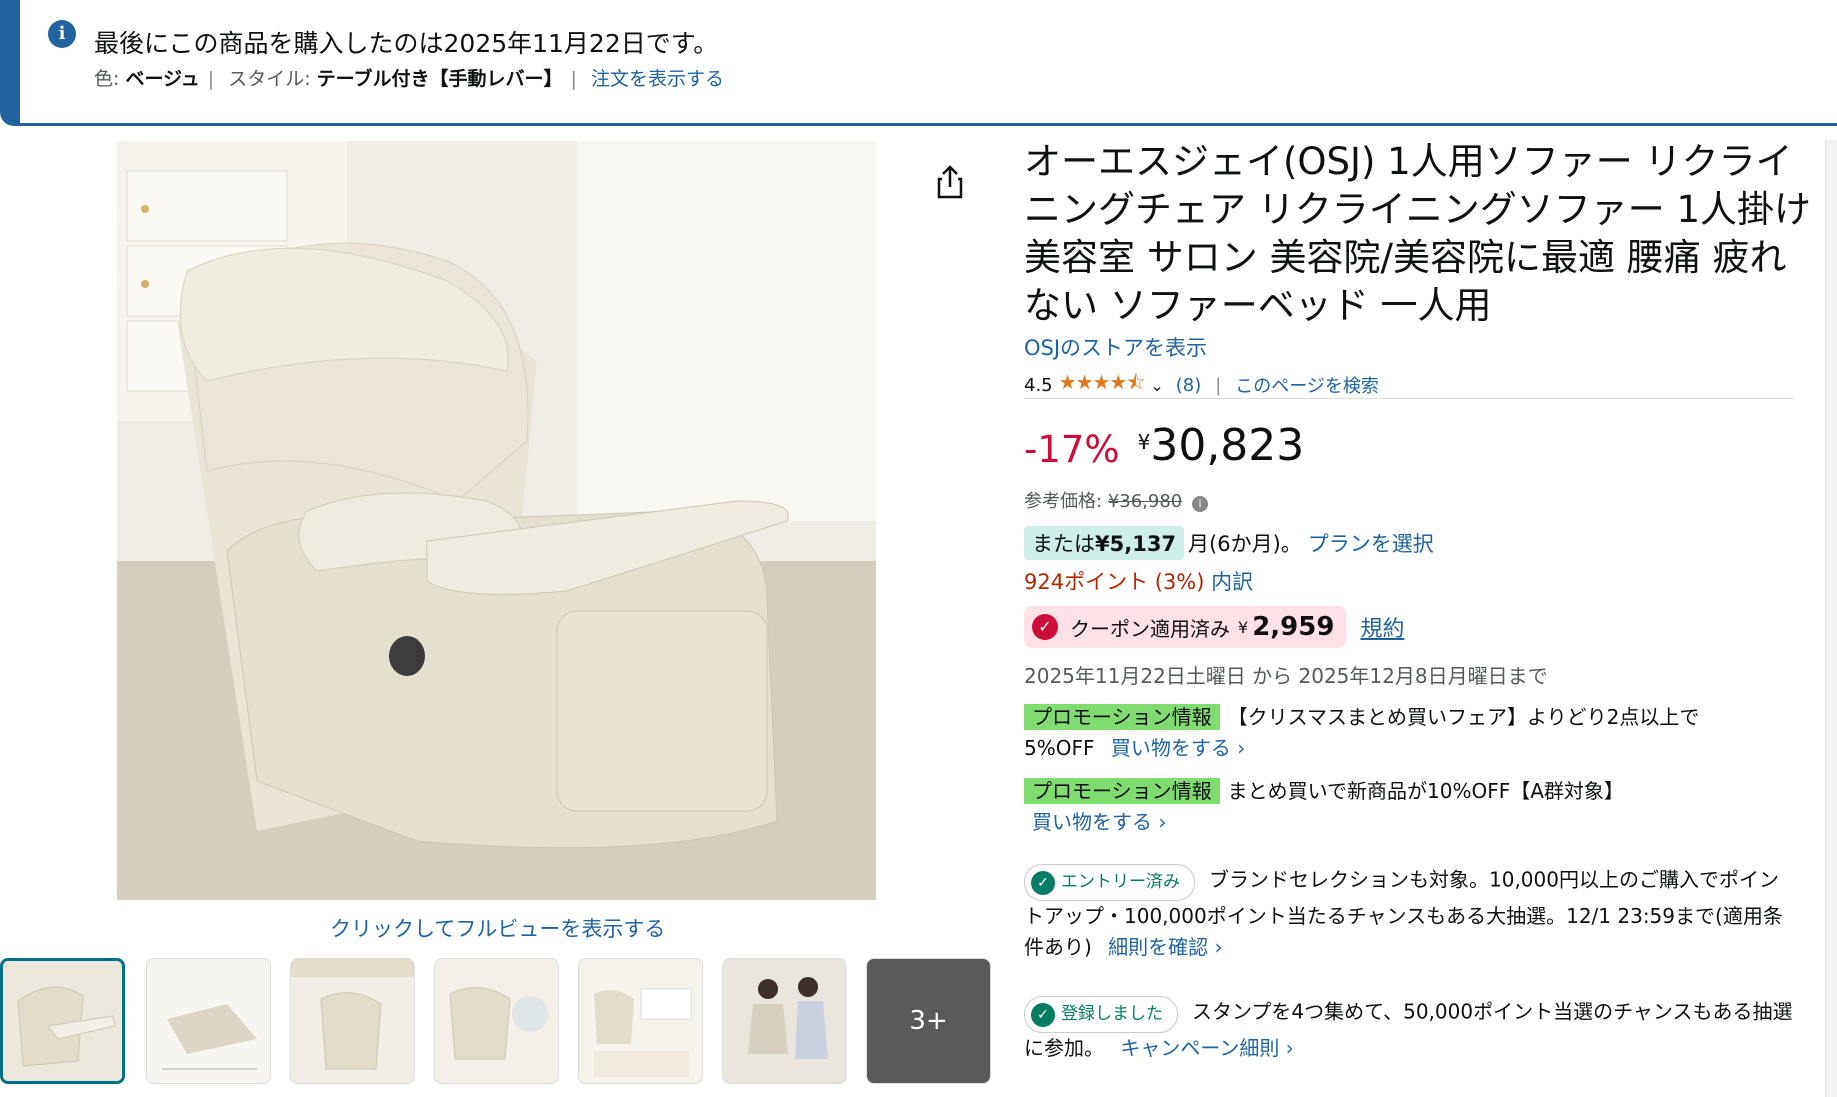  Describe the element at coordinates (1245, 544) in the screenshot. I see `installment-suffix: 月(6か月)。` at that location.